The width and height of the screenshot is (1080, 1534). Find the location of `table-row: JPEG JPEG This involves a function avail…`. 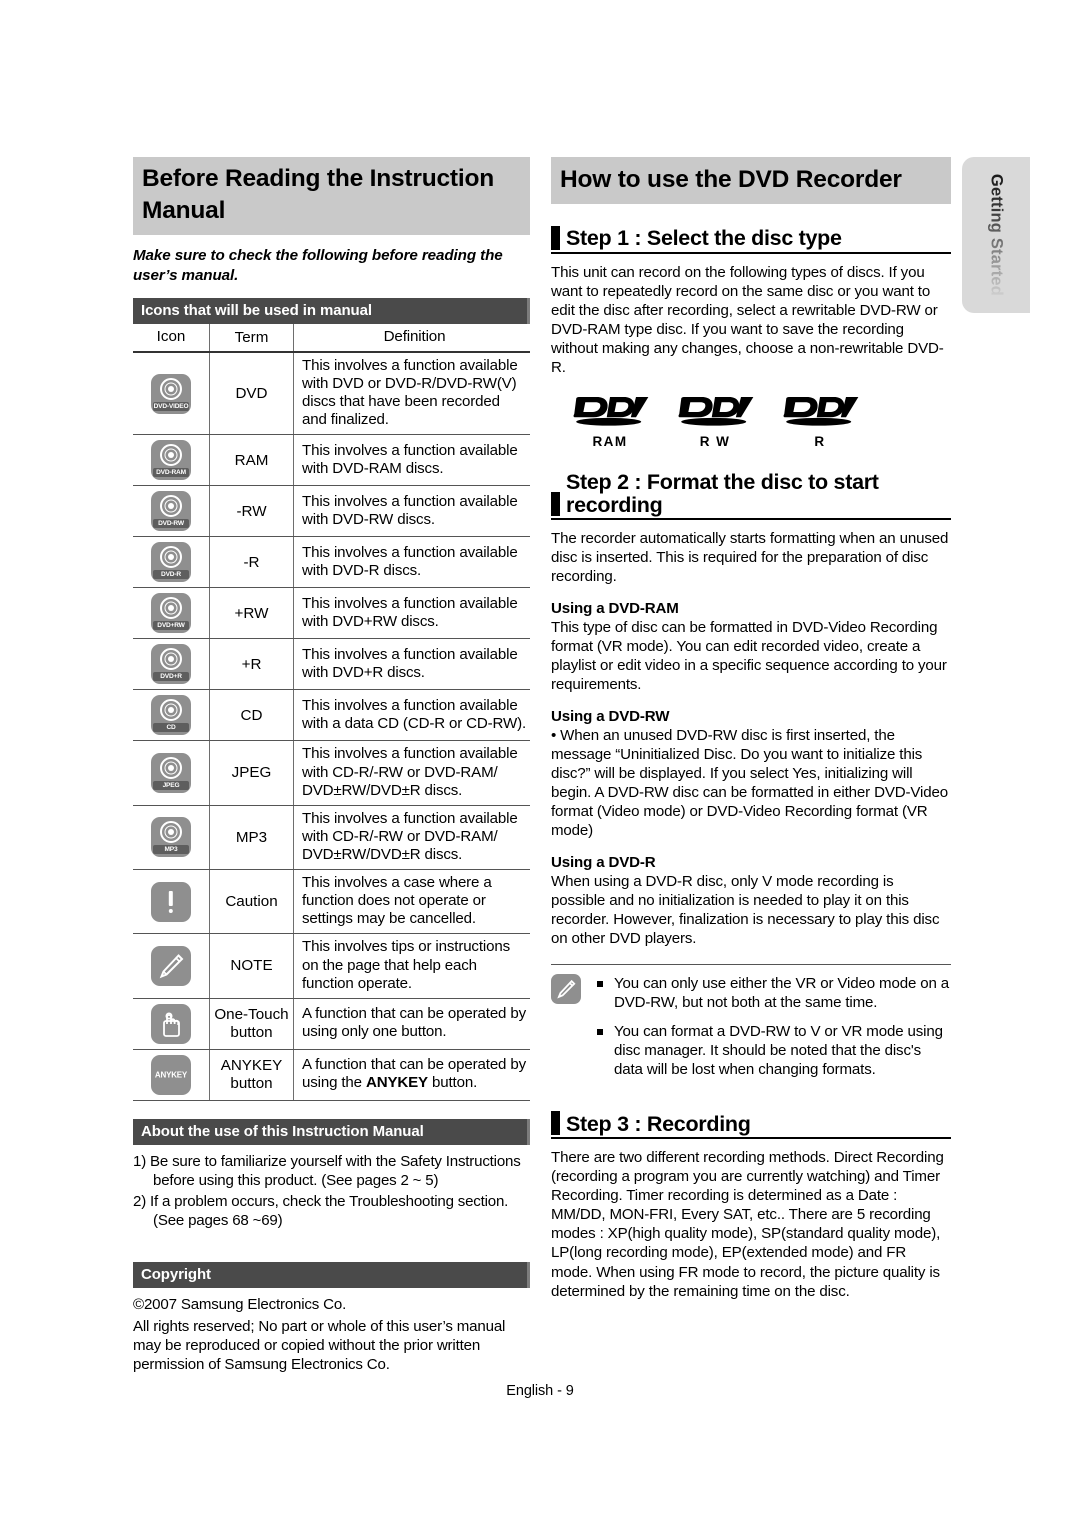

table-row: JPEG JPEG This involves a function avail… is located at coordinates (331, 773).